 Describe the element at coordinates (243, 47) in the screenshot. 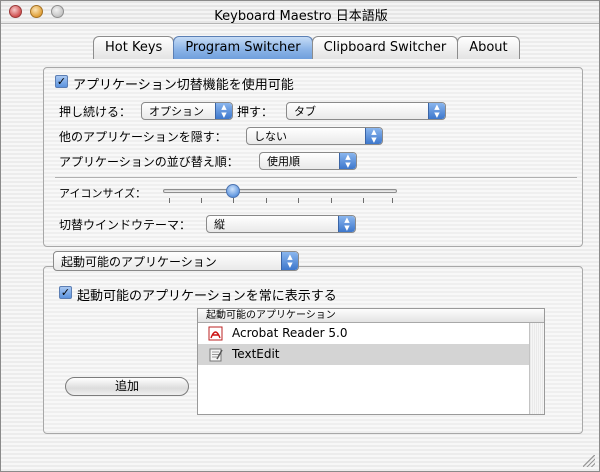

I see `tab-program-switcher: Program Switcher` at that location.